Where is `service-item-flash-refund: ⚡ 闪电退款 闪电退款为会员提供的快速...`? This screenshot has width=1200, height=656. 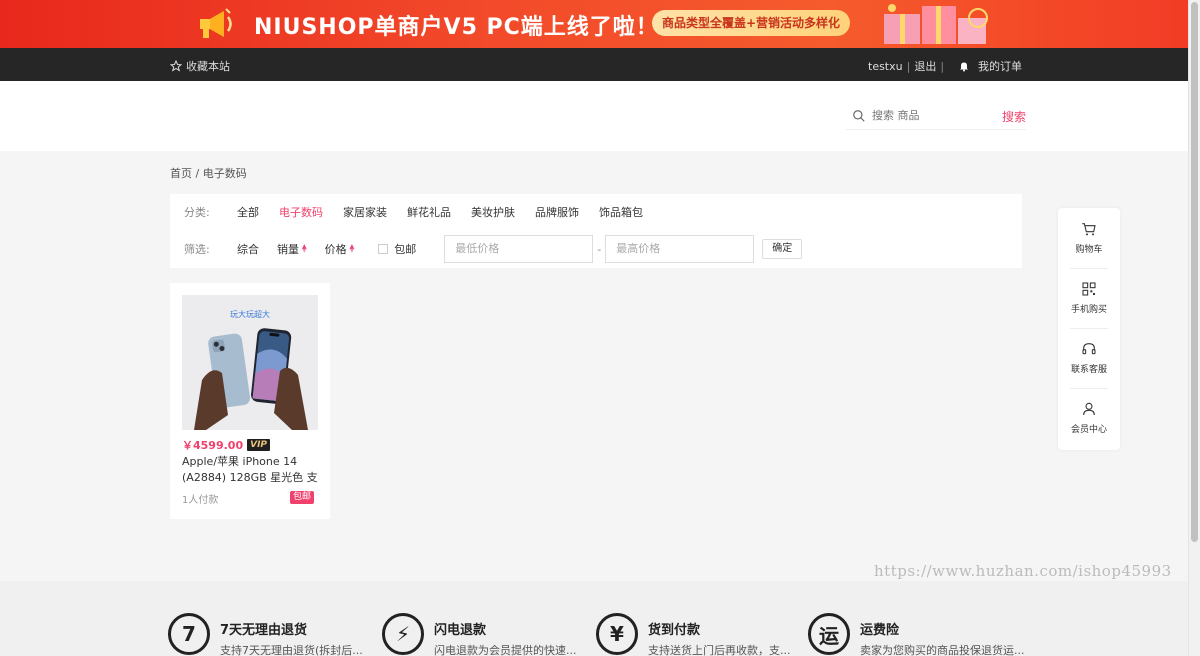 service-item-flash-refund: ⚡ 闪电退款 闪电退款为会员提供的快速... is located at coordinates (479, 634).